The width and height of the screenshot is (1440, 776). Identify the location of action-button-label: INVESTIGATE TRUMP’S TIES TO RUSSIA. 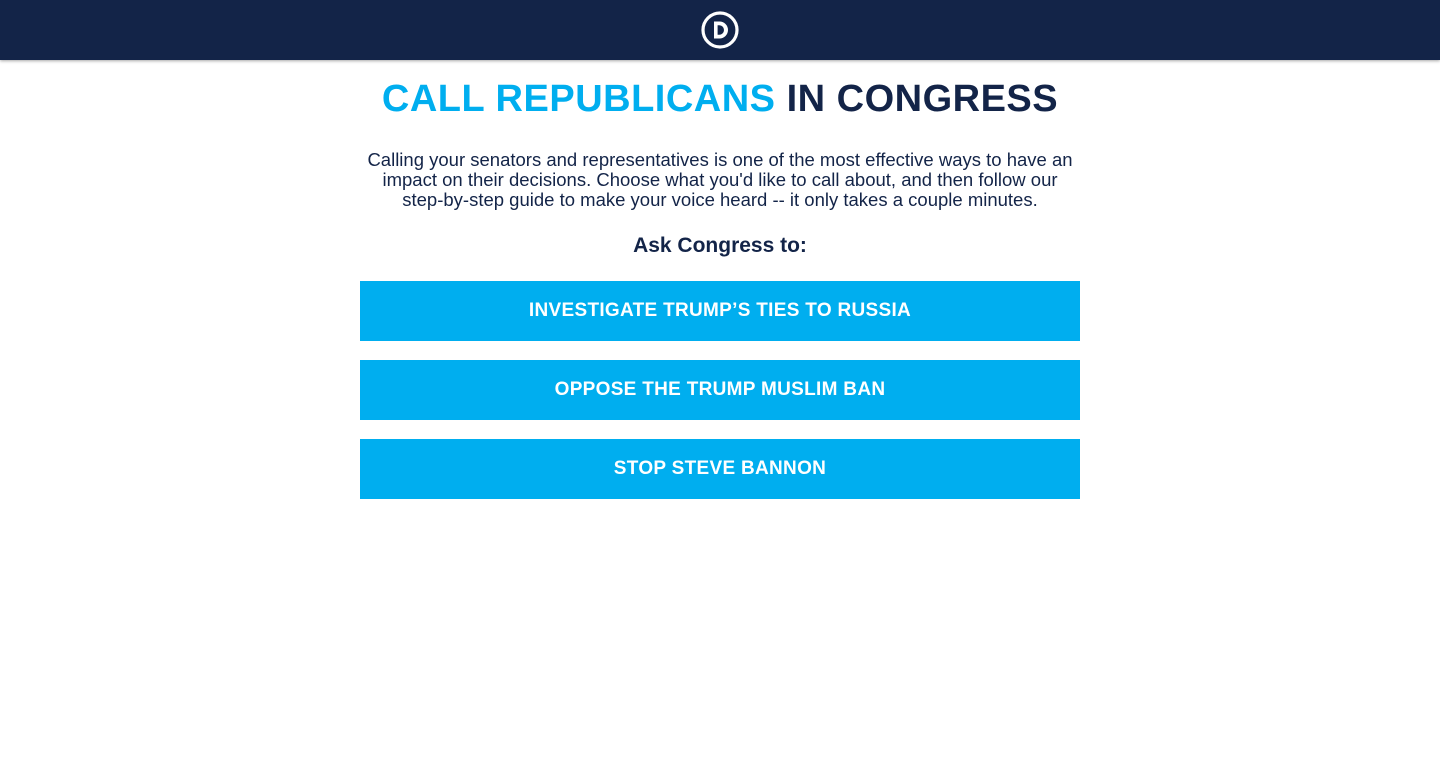
(720, 310).